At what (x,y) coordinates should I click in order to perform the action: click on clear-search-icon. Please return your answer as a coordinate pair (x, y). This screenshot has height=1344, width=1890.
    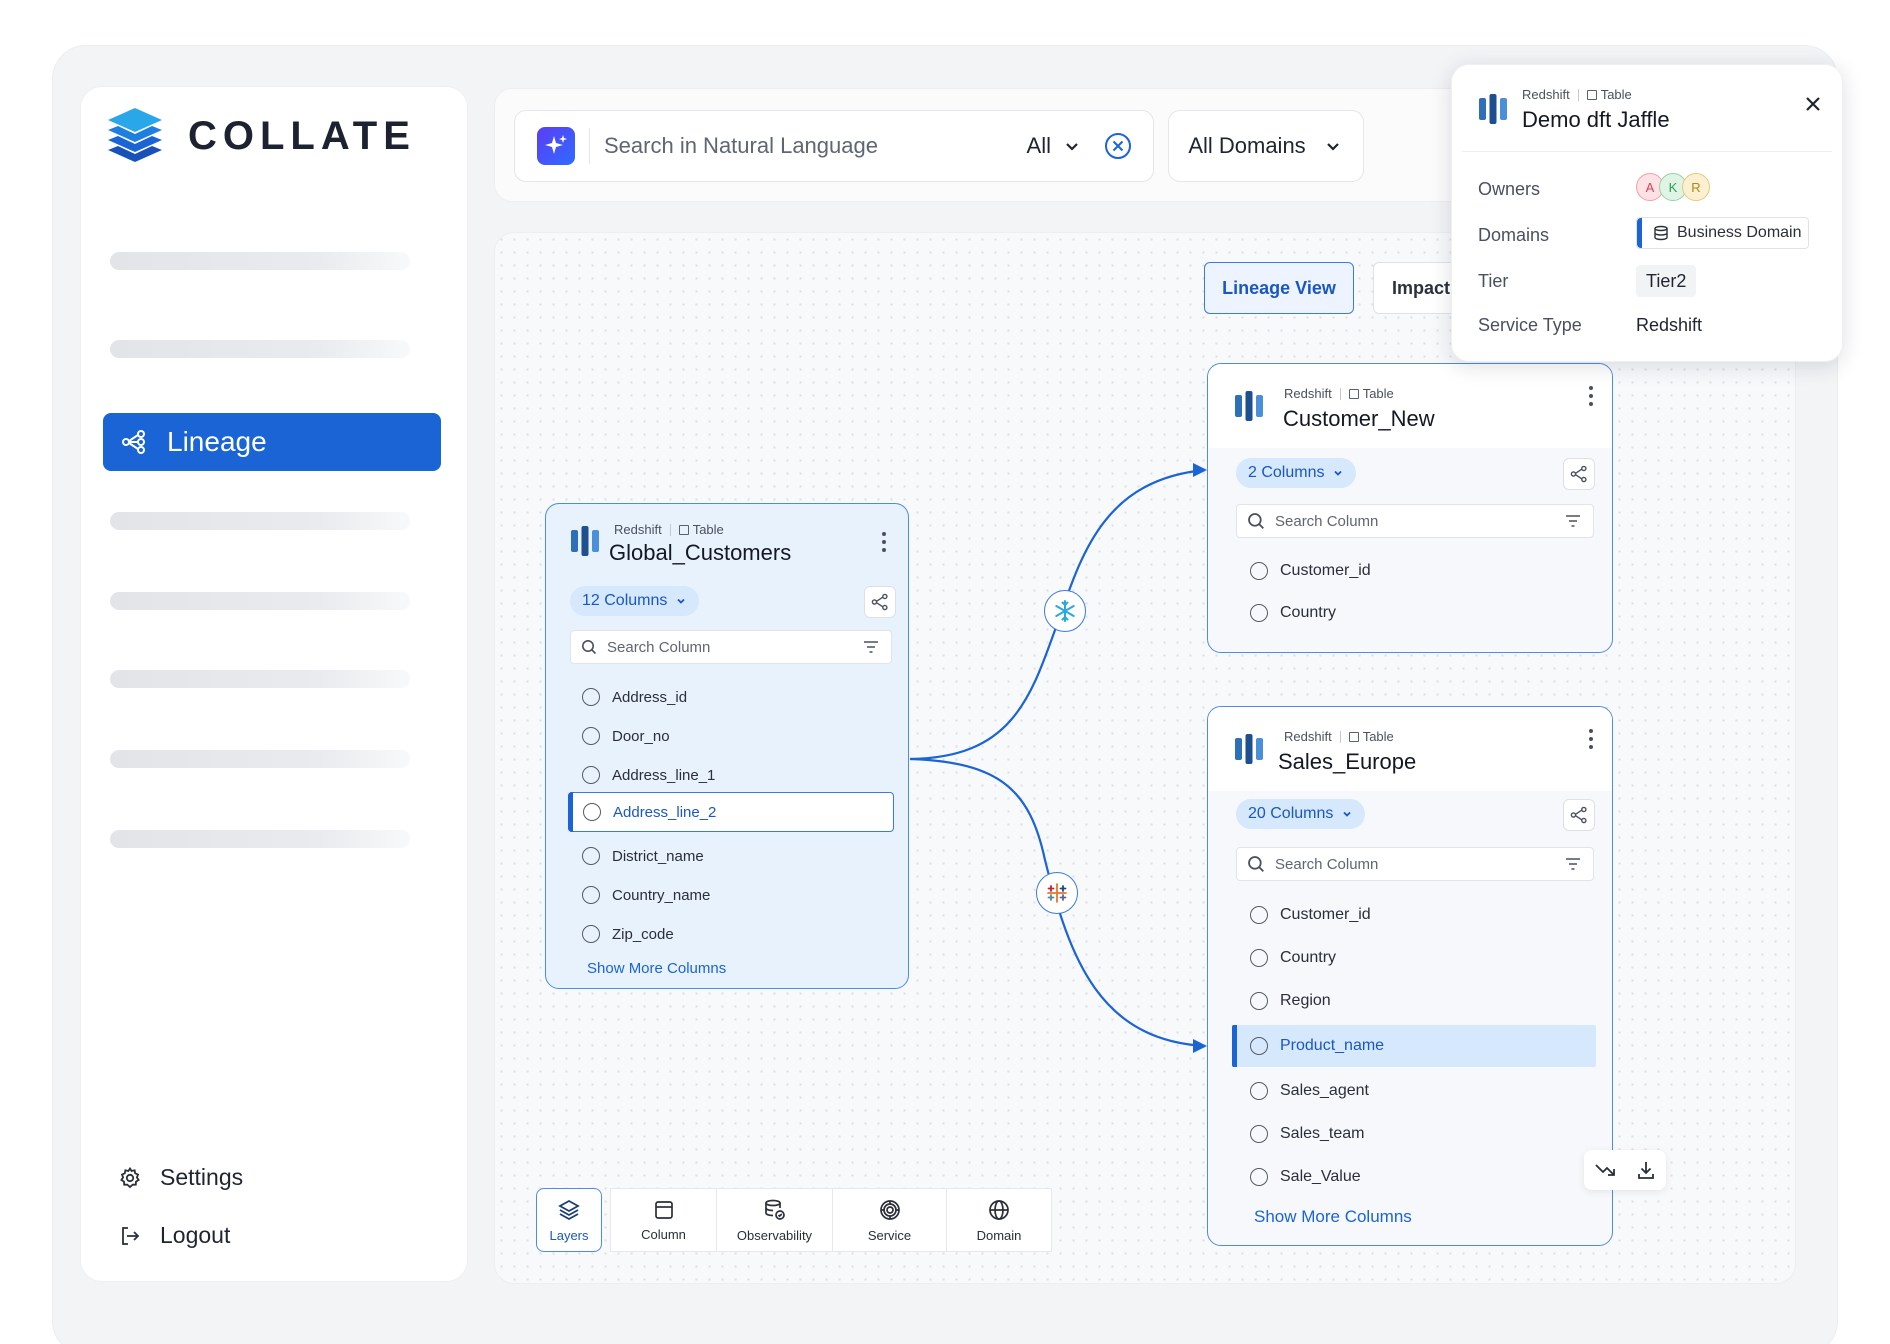
    Looking at the image, I should click on (1118, 146).